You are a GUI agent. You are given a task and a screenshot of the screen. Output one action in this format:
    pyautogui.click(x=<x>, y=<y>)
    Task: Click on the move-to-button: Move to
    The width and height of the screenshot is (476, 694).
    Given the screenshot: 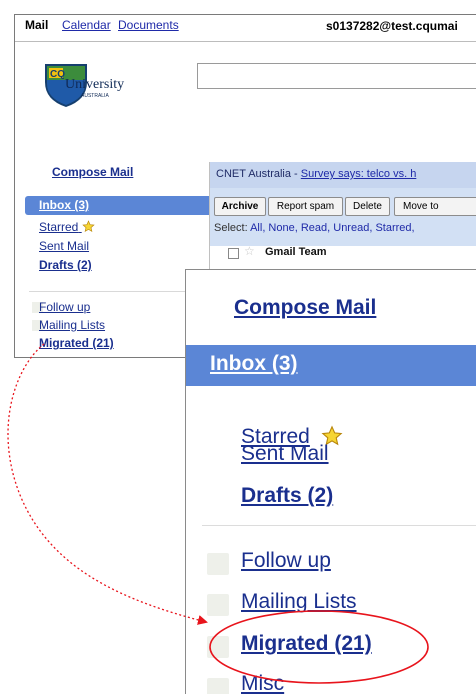 What is the action you would take?
    pyautogui.click(x=435, y=206)
    